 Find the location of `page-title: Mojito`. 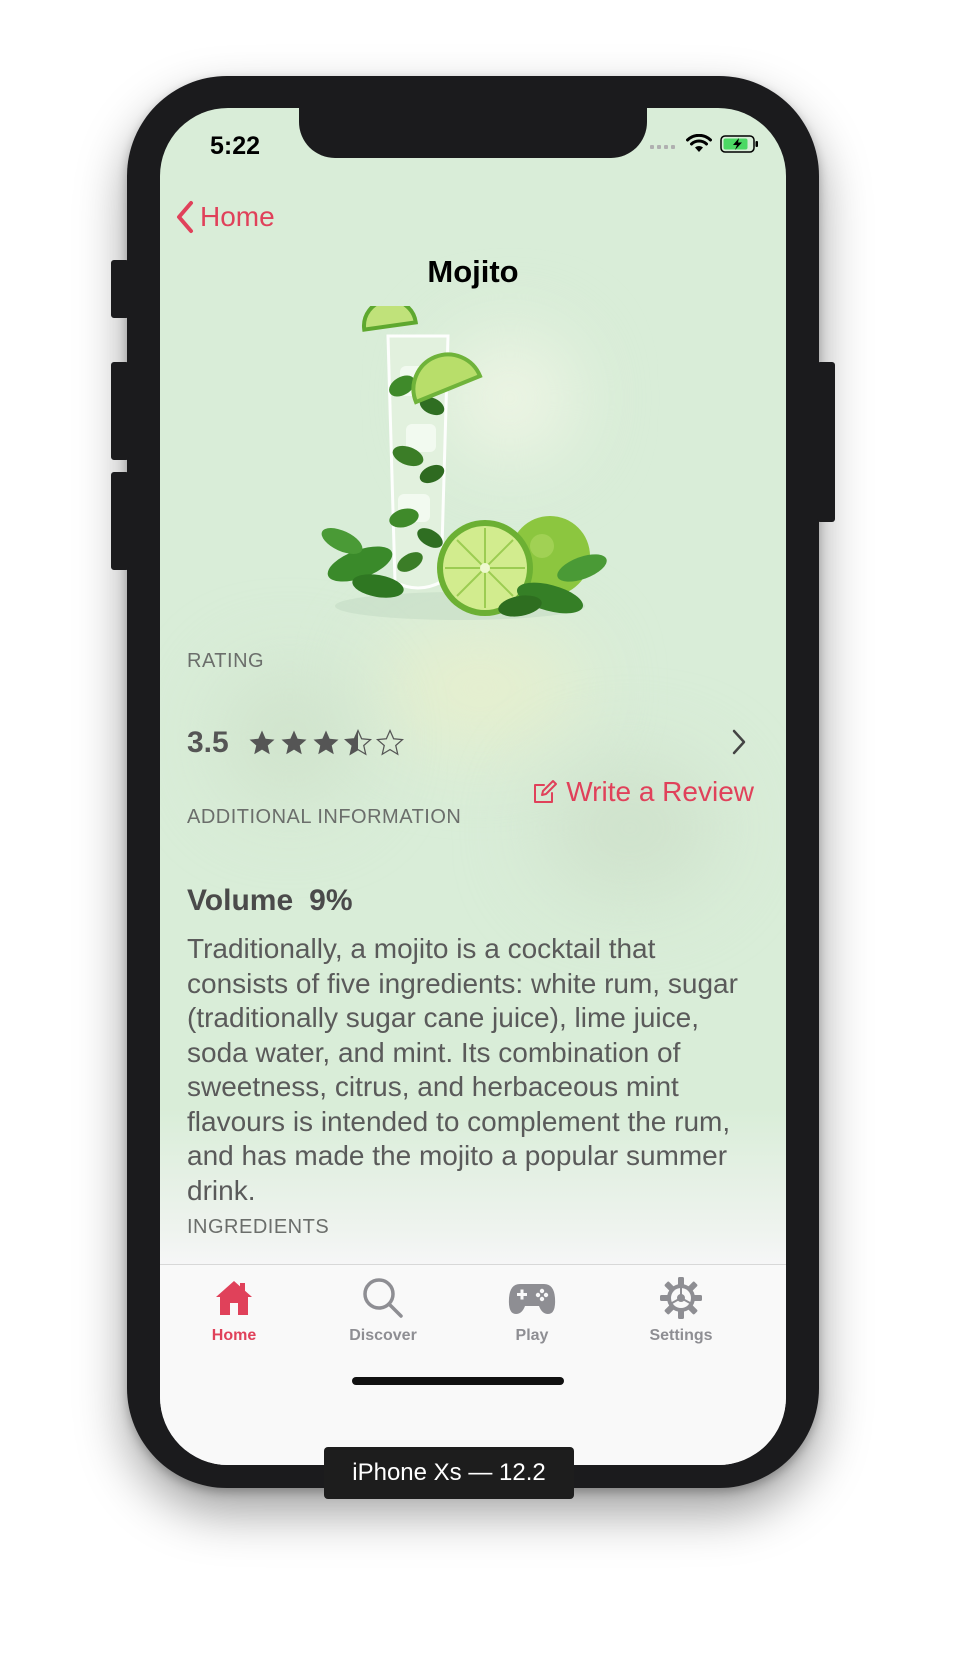

page-title: Mojito is located at coordinates (473, 271).